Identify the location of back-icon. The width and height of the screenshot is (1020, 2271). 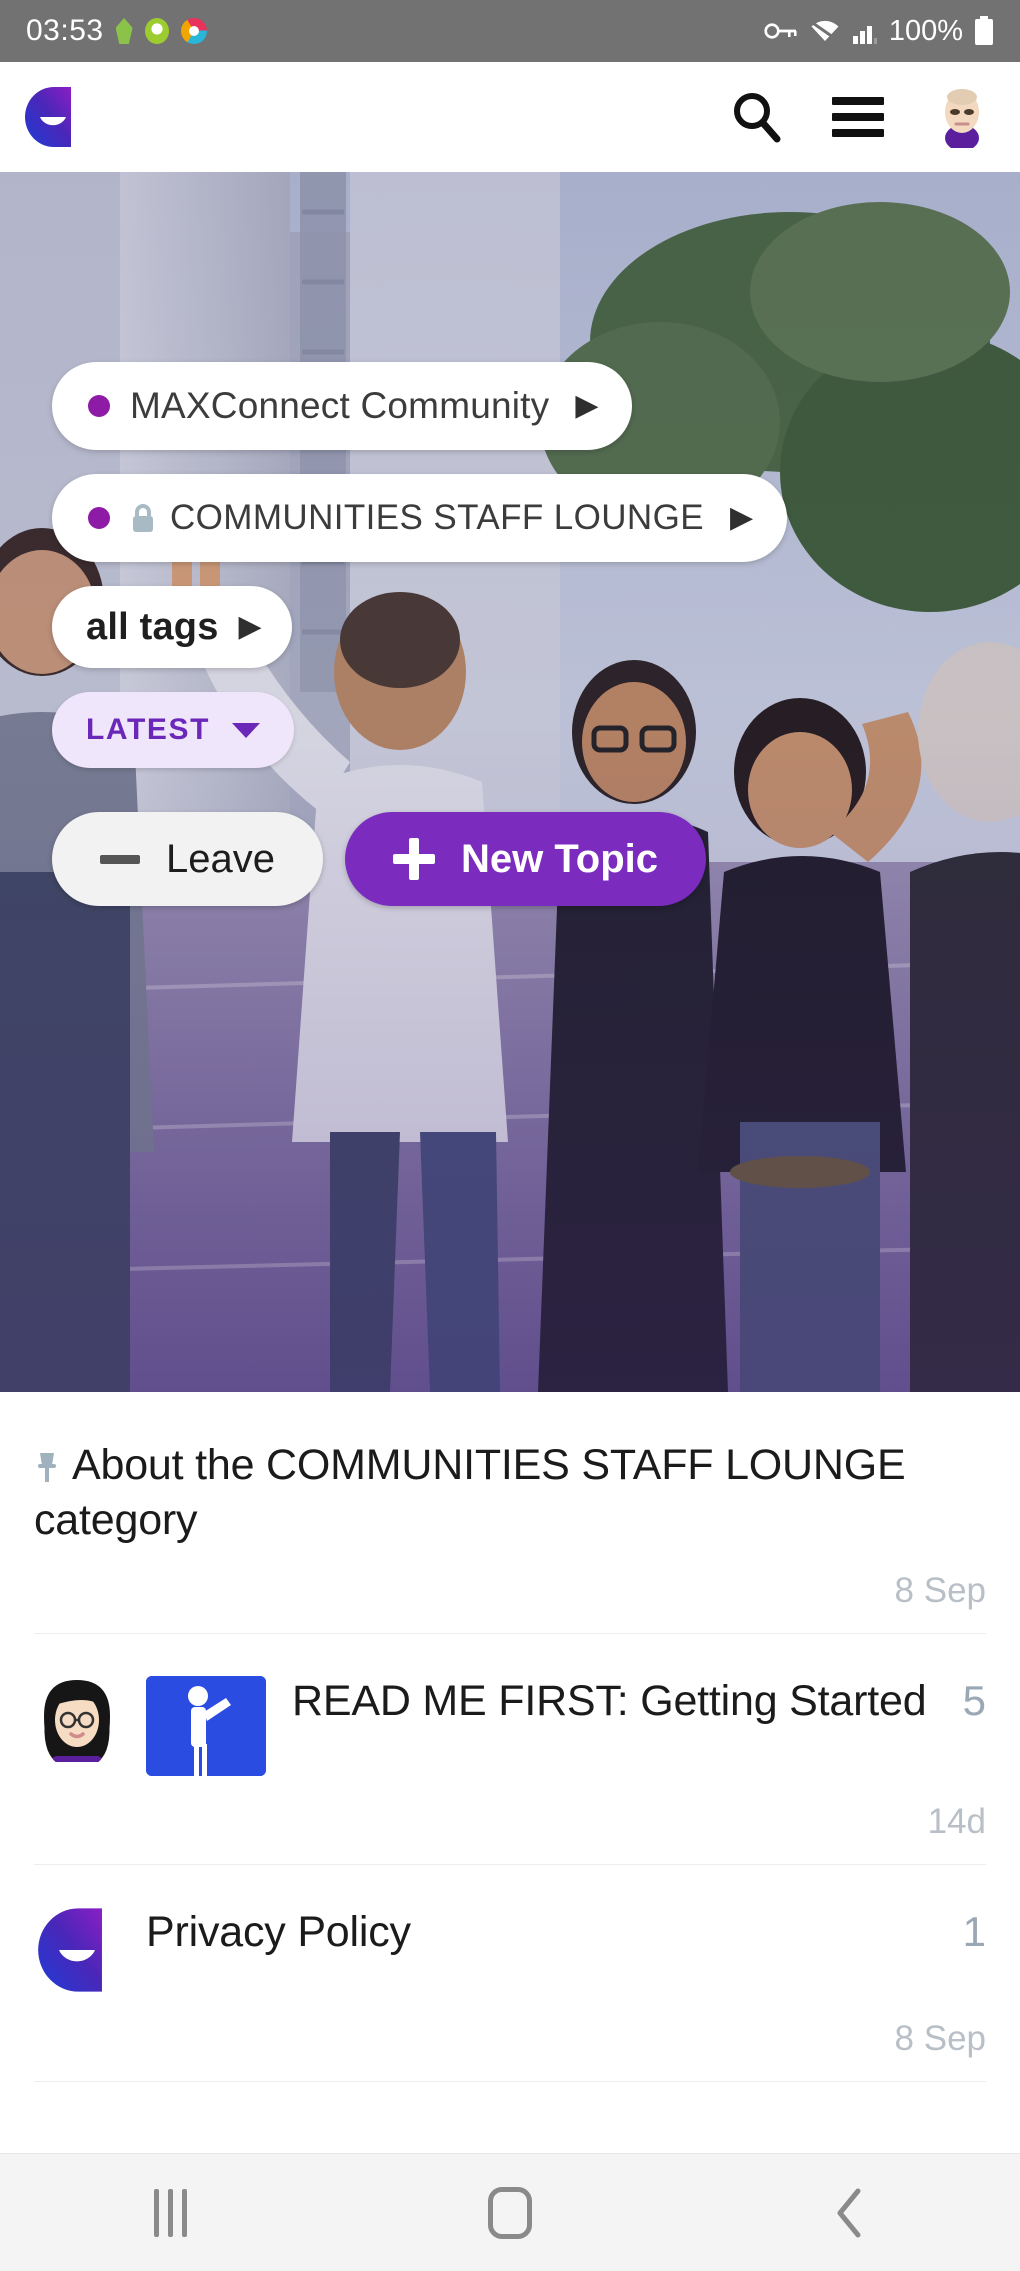
(849, 2212).